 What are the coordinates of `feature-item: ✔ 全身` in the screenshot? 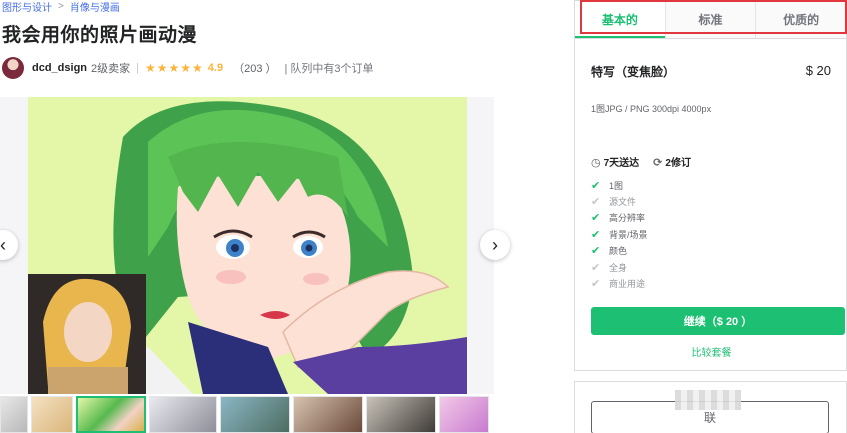 It's located at (609, 267).